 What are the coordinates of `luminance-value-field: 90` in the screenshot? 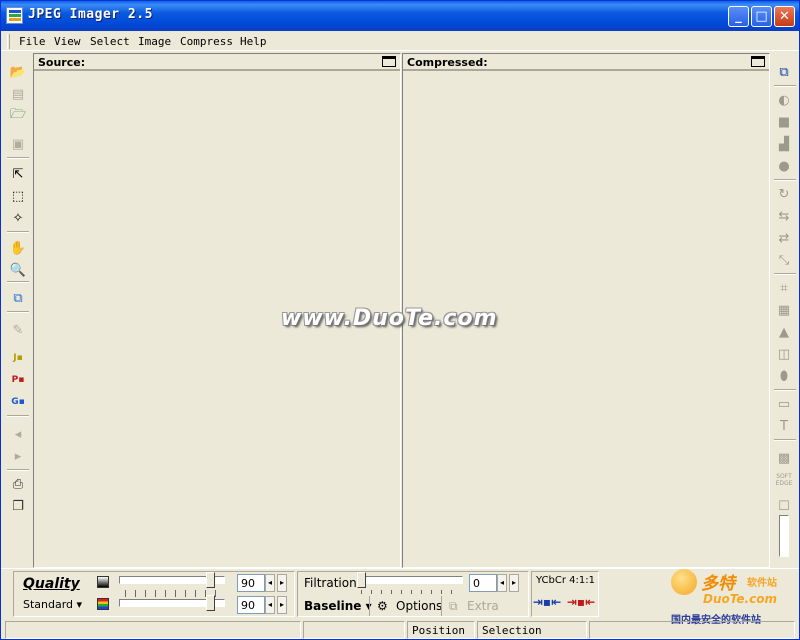 It's located at (251, 583).